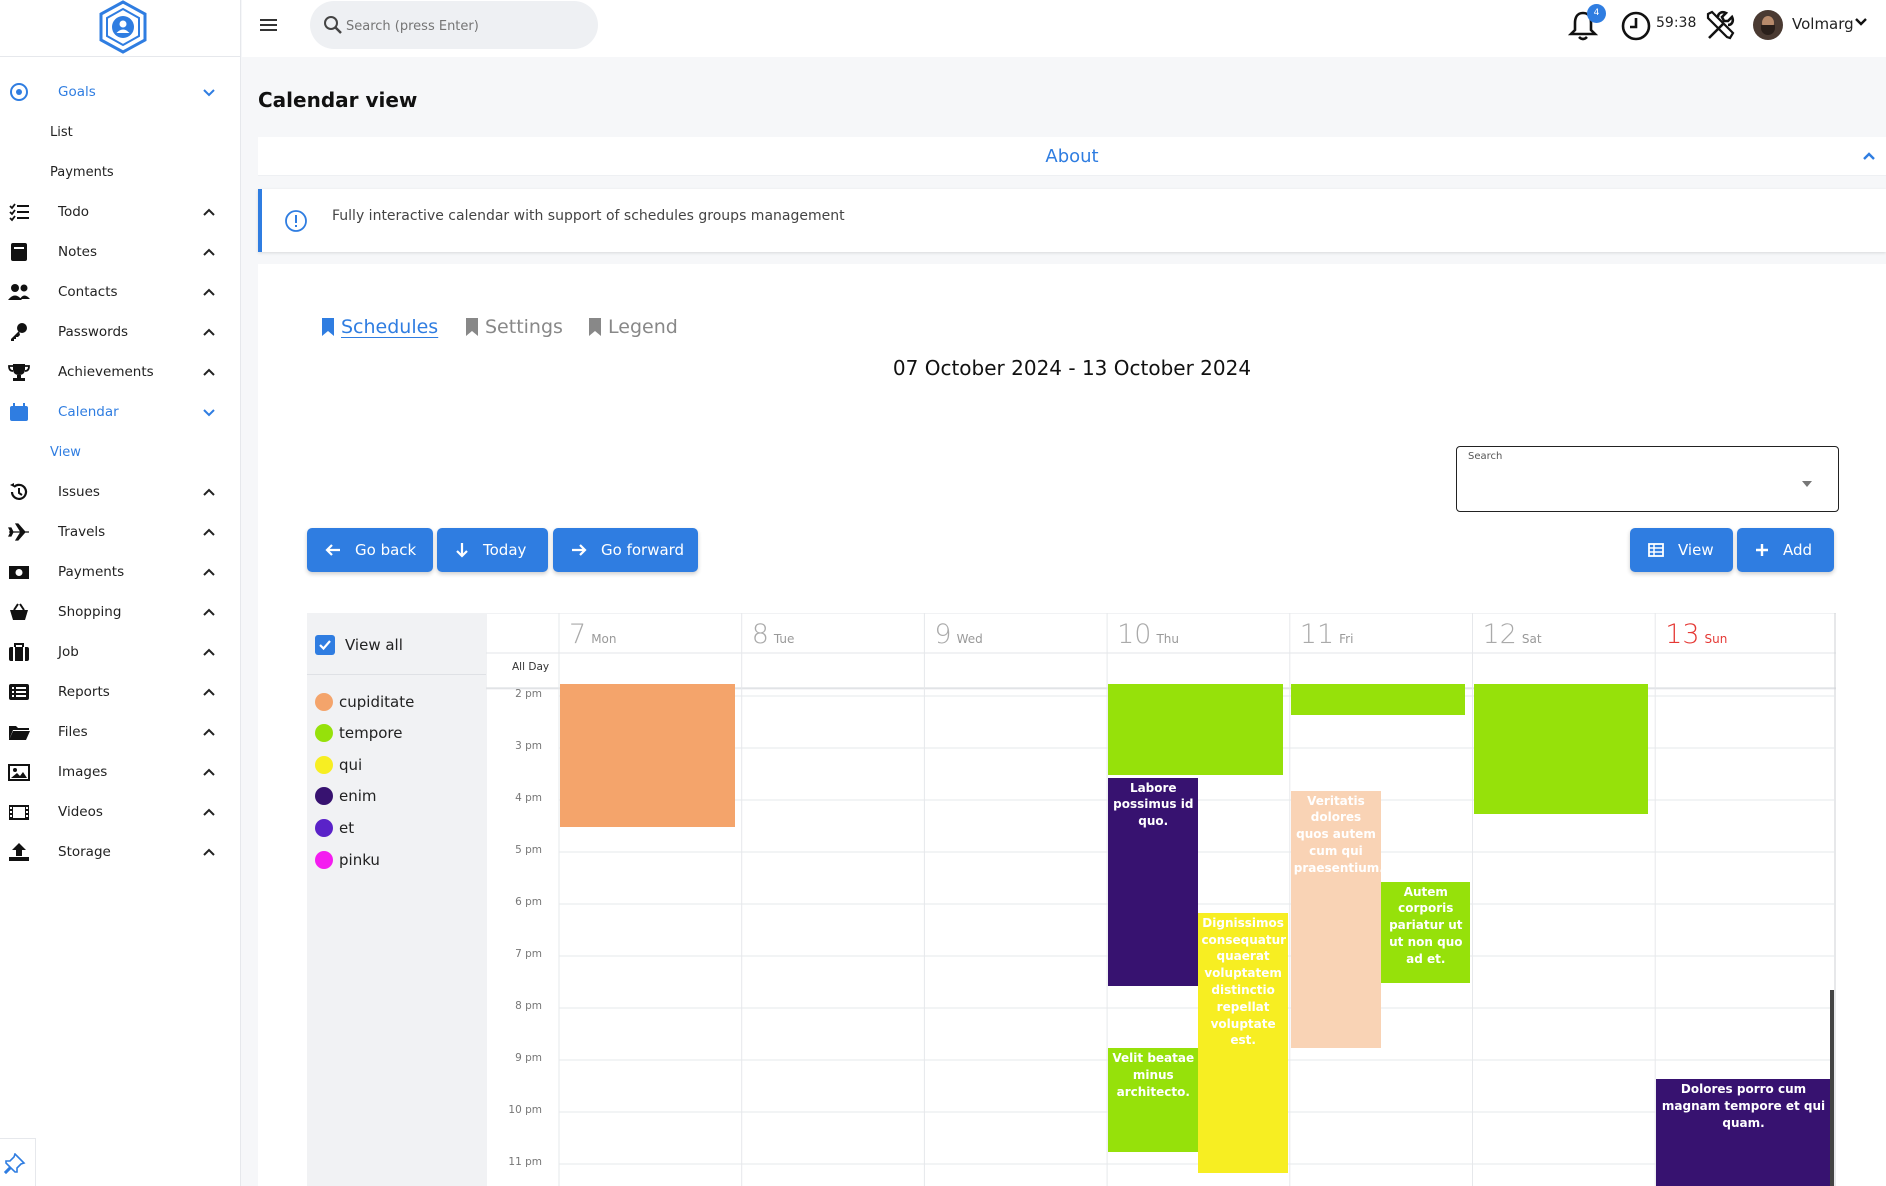  What do you see at coordinates (61, 132) in the screenshot?
I see `sidebar-subitem-goals-list: List` at bounding box center [61, 132].